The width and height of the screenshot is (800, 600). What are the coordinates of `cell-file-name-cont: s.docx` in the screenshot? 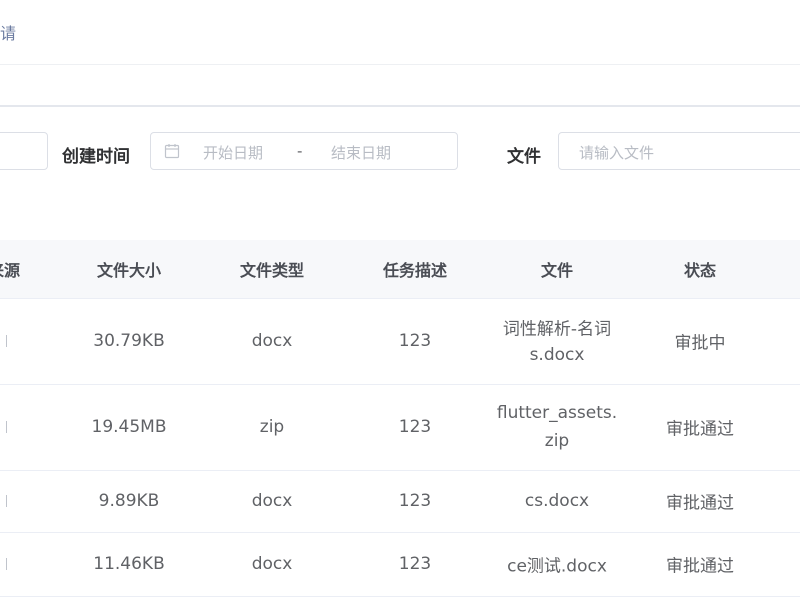 It's located at (557, 355).